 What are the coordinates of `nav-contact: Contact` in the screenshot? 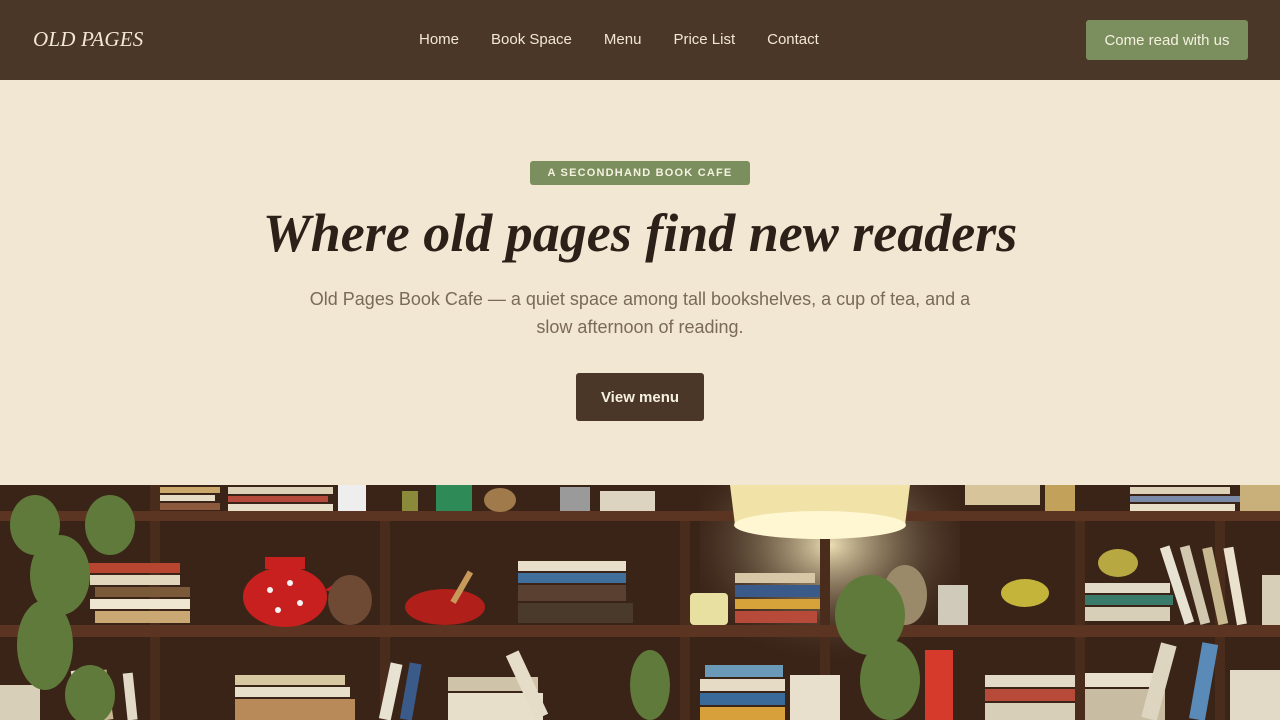 It's located at (793, 39).